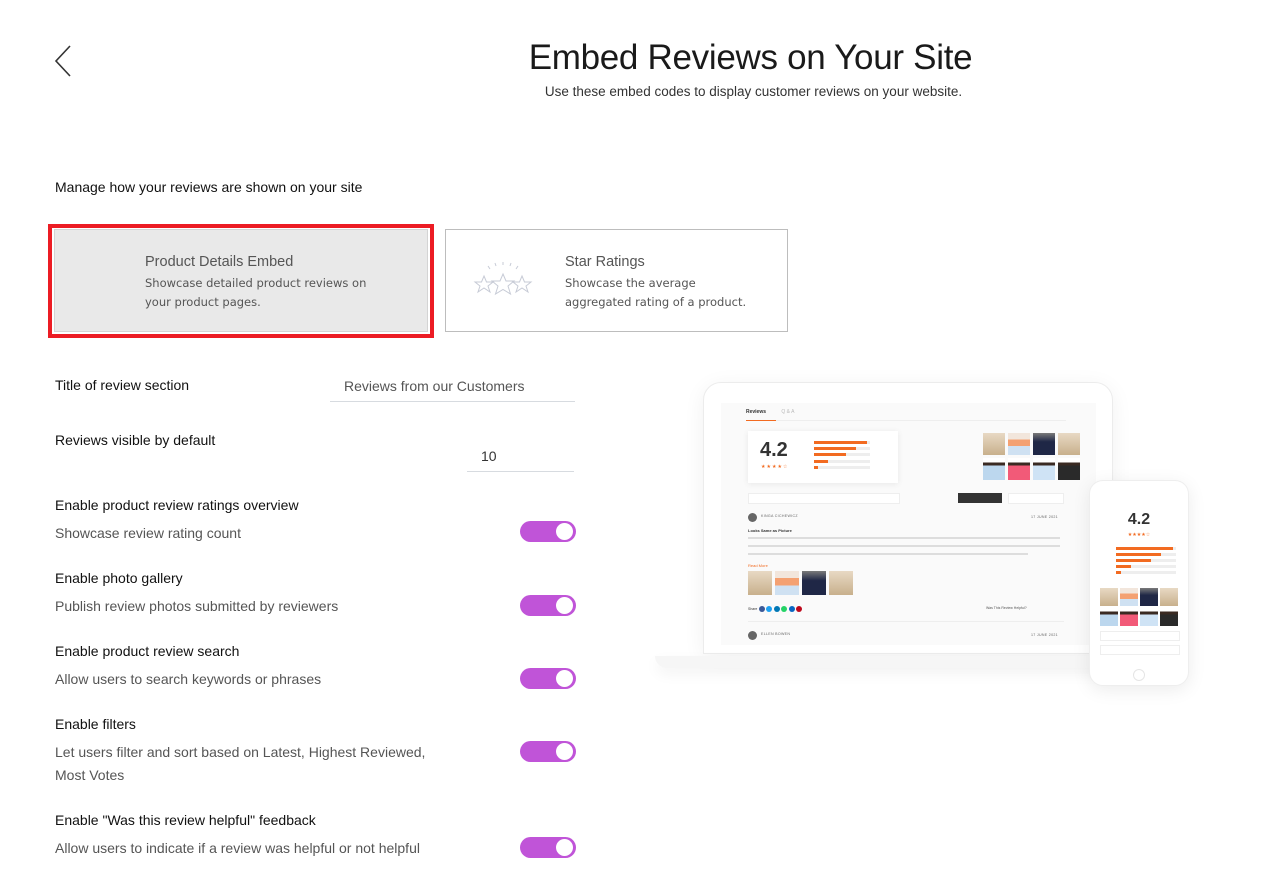  Describe the element at coordinates (770, 412) in the screenshot. I see `preview-tabs: Reviews Q & A` at that location.